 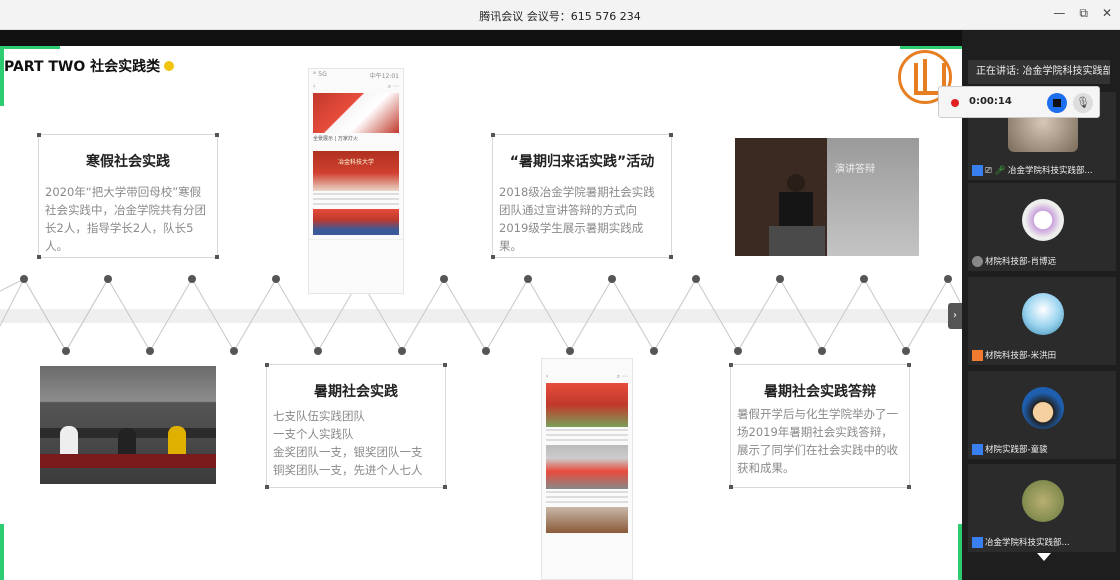 What do you see at coordinates (1083, 103) in the screenshot?
I see `mic-mute-icon: 🎙︎` at bounding box center [1083, 103].